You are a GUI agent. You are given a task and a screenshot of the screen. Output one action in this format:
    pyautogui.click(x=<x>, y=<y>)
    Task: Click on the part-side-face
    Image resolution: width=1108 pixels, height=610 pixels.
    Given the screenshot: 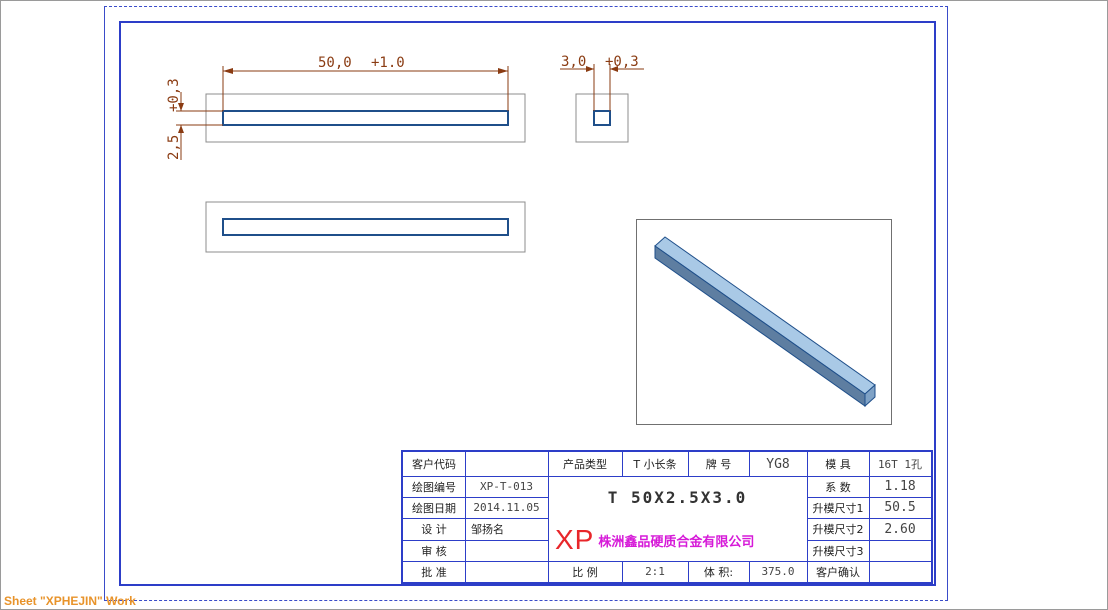 What is the action you would take?
    pyautogui.click(x=760, y=326)
    